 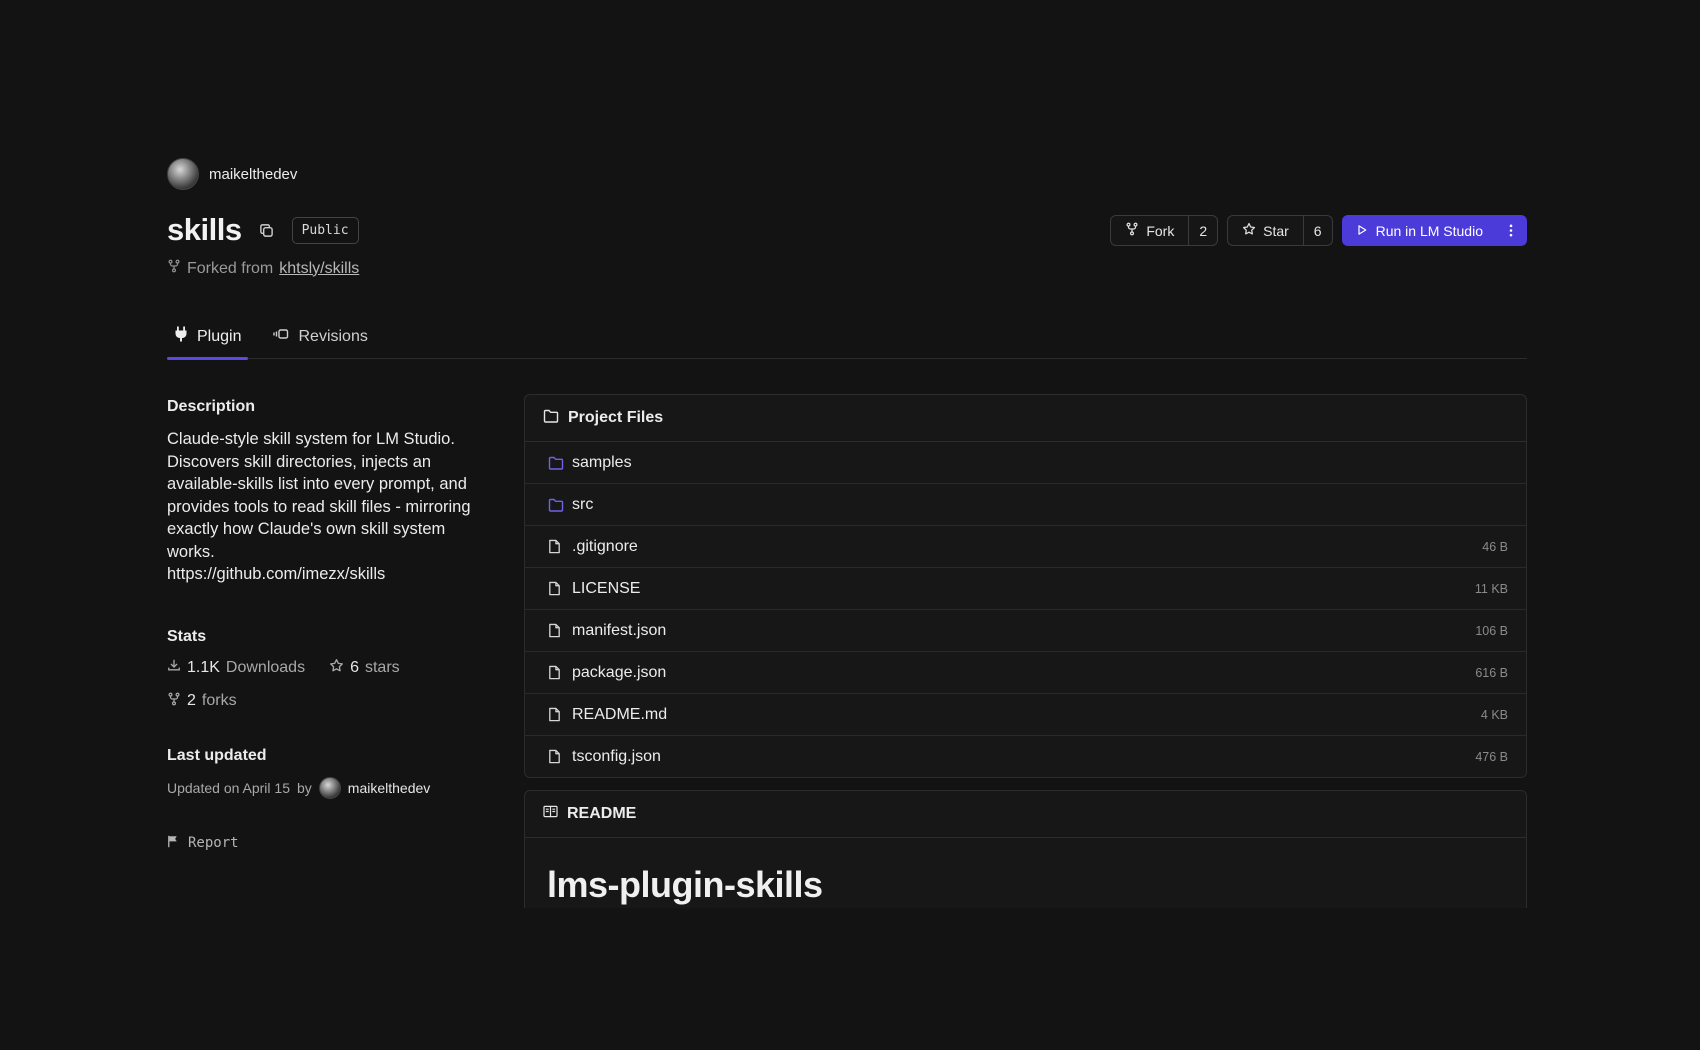 What do you see at coordinates (382, 667) in the screenshot?
I see `stars-label: stars` at bounding box center [382, 667].